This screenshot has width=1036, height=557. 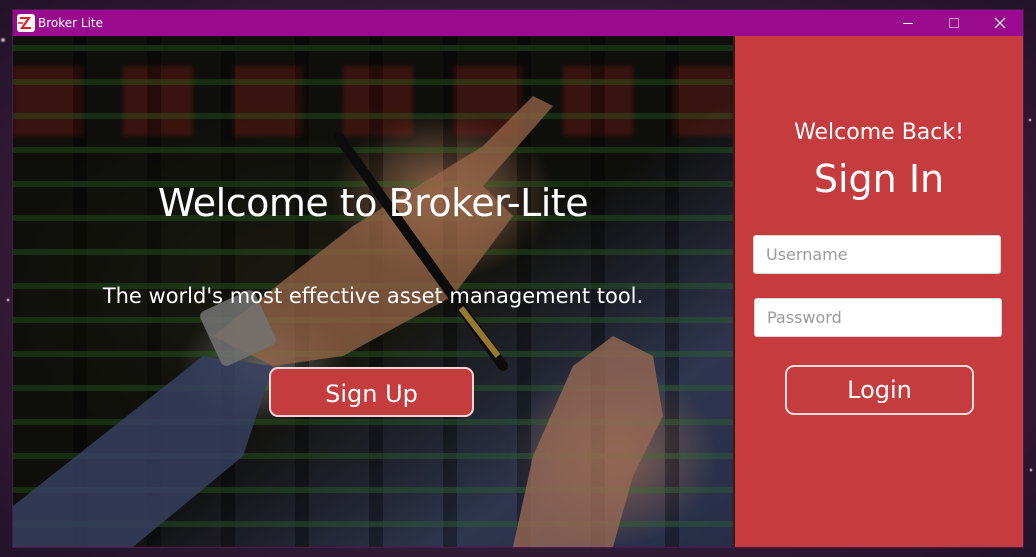 I want to click on maximize-button, so click(x=954, y=23).